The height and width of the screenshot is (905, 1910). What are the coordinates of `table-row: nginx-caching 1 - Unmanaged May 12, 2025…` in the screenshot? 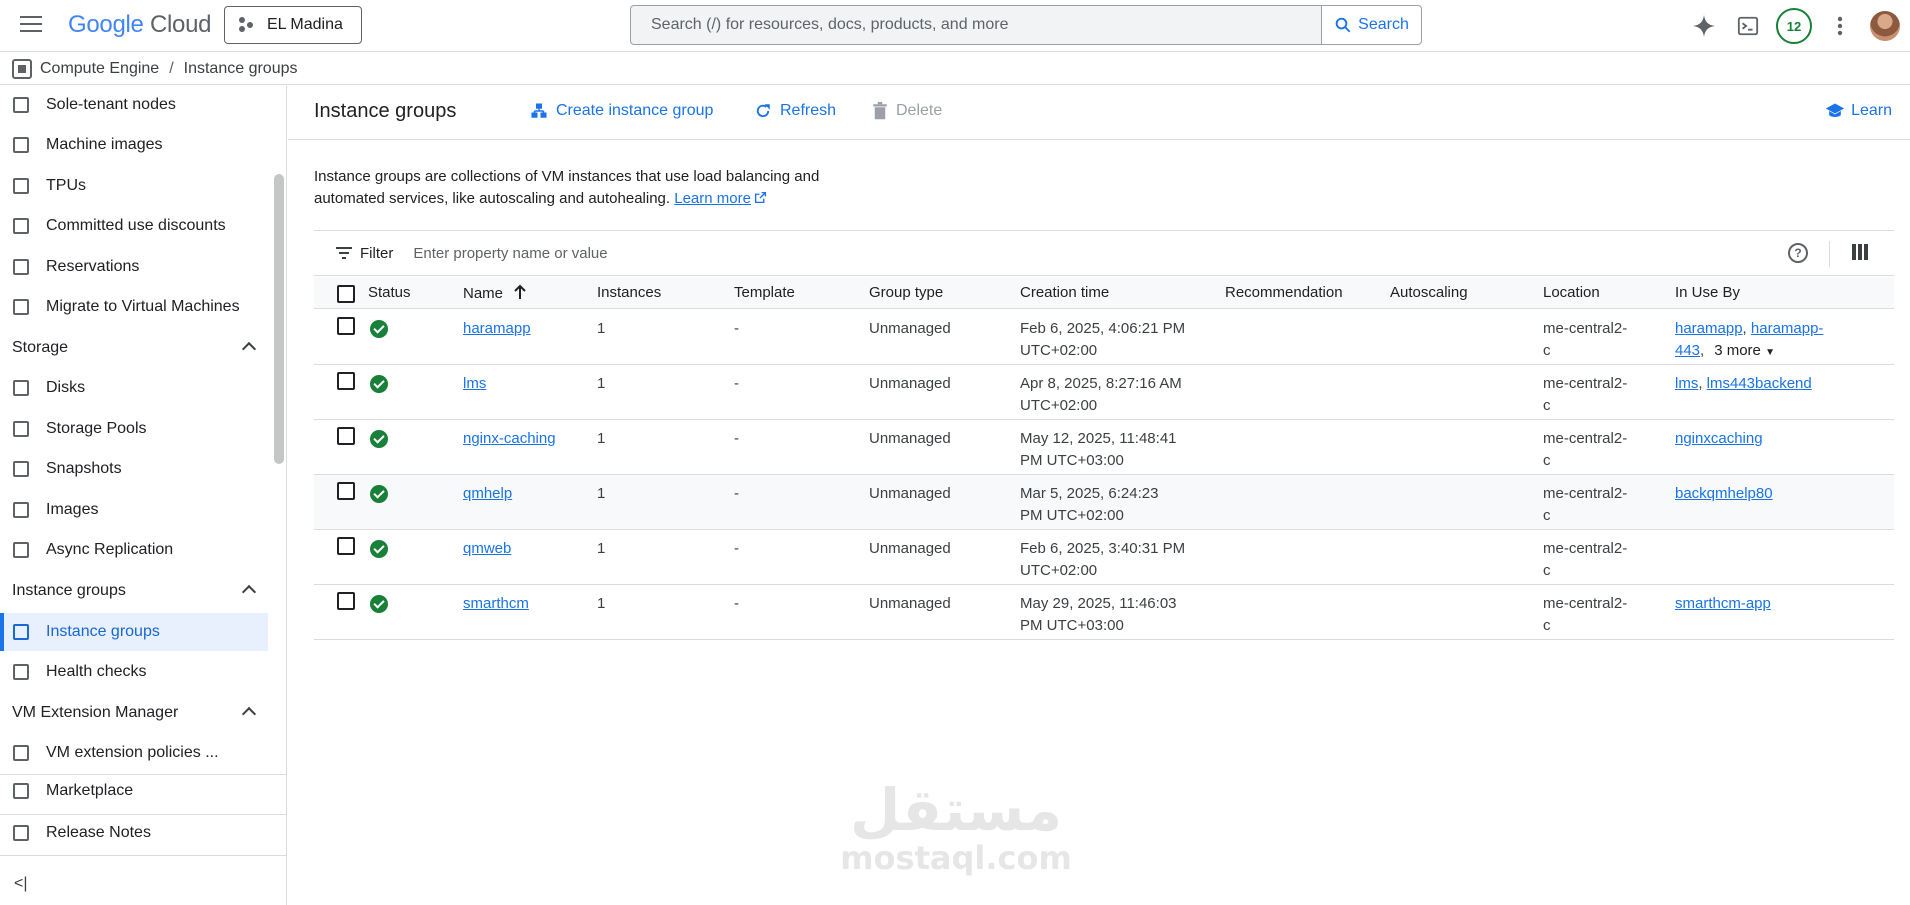 It's located at (1104, 447).